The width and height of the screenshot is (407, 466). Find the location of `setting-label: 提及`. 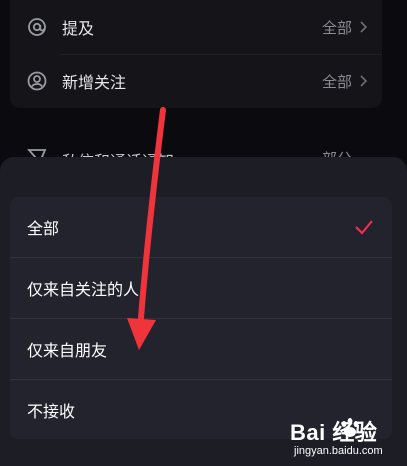

setting-label: 提及 is located at coordinates (78, 28).